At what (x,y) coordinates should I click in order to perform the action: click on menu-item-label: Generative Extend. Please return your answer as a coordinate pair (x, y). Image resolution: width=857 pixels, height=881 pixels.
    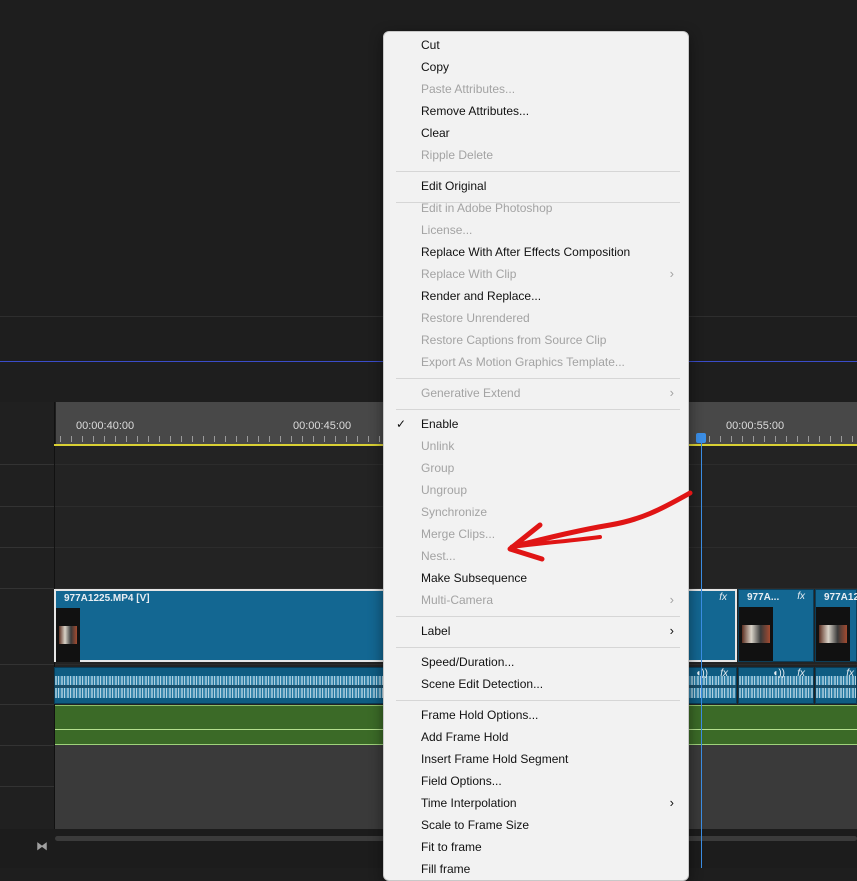
    Looking at the image, I should click on (471, 393).